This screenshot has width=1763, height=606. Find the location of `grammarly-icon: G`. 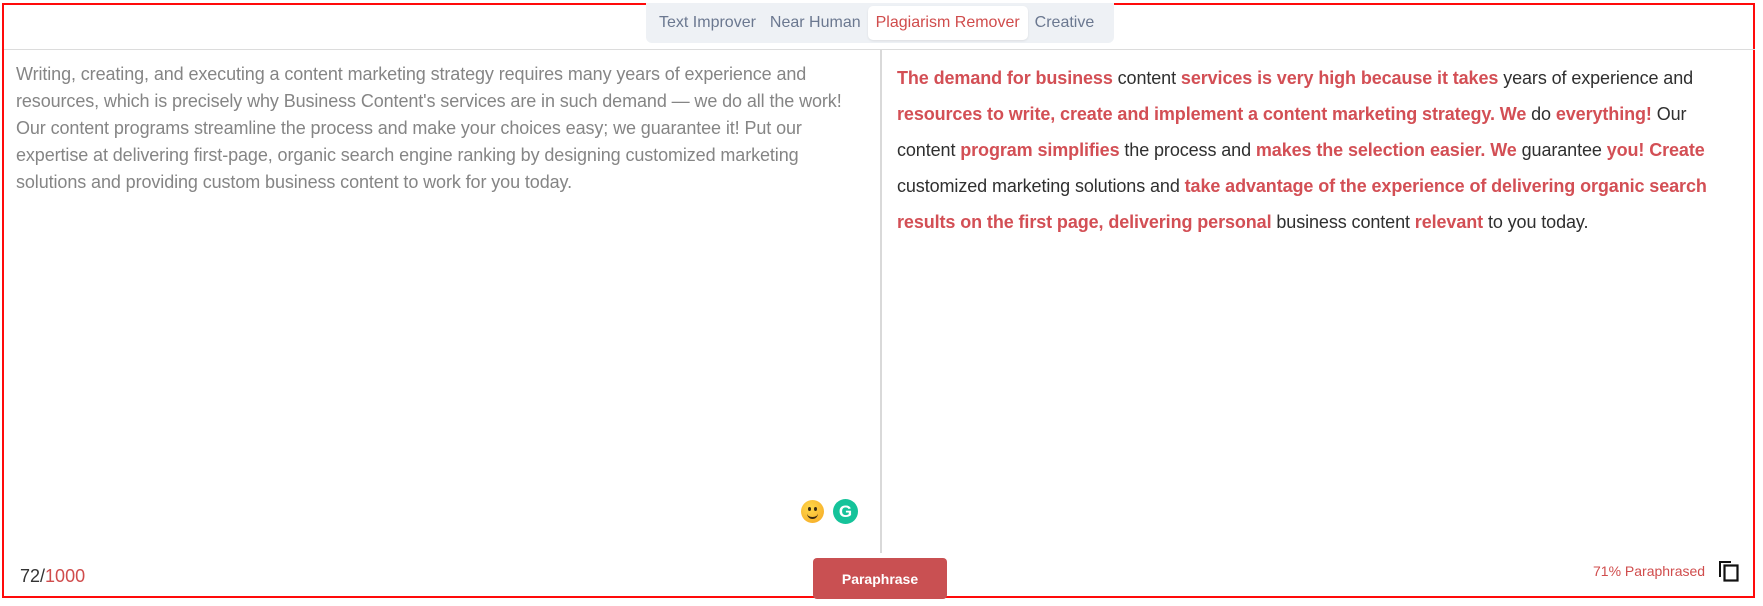

grammarly-icon: G is located at coordinates (845, 511).